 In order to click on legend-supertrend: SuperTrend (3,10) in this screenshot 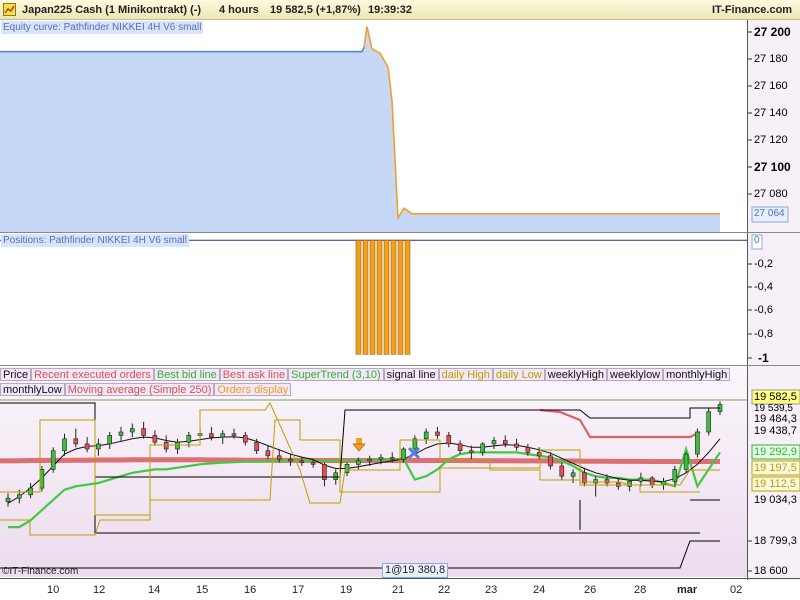, I will do `click(336, 374)`.